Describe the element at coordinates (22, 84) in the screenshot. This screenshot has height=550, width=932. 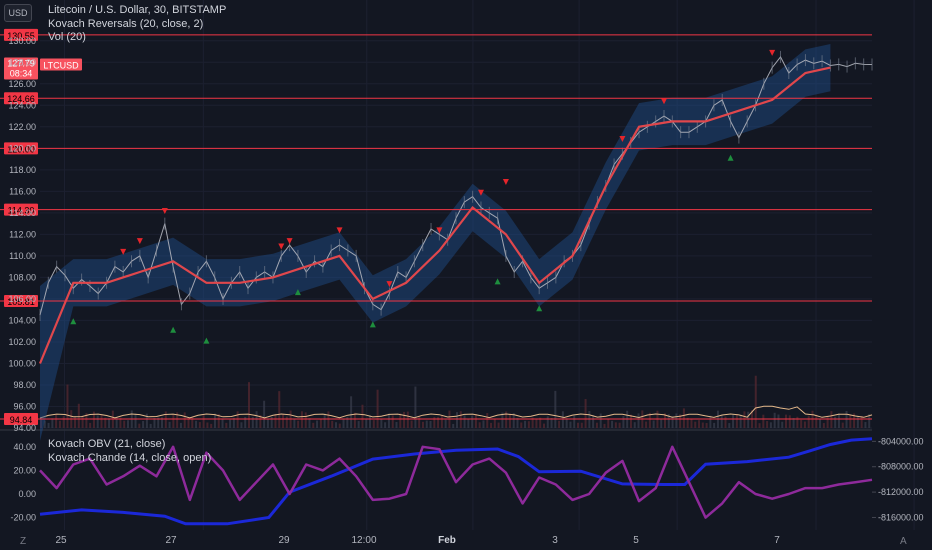
I see `y-tick-label: 126.00` at that location.